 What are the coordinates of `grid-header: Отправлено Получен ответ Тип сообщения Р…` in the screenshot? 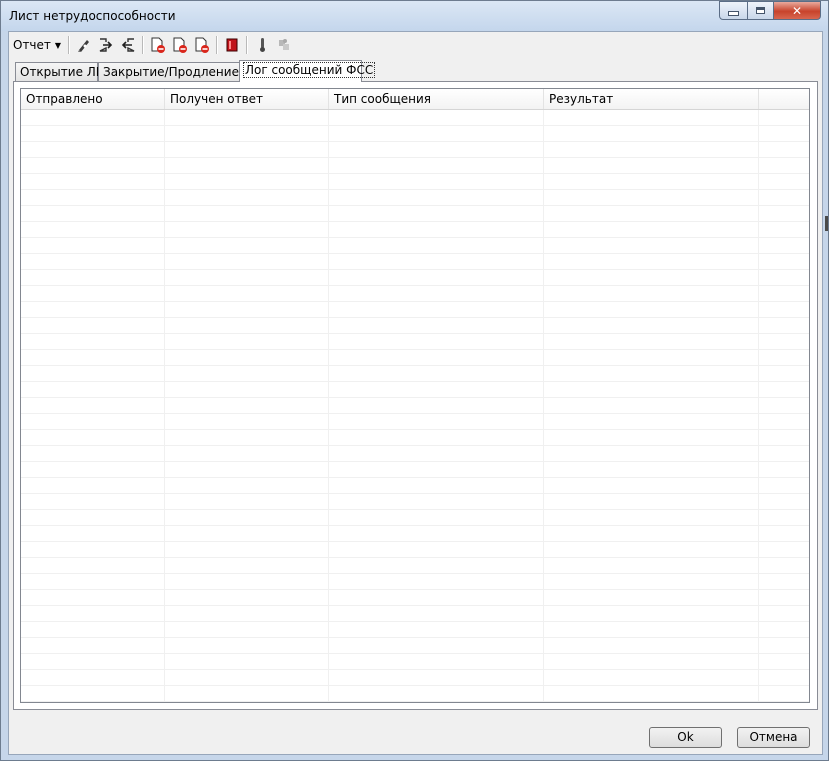 It's located at (415, 99).